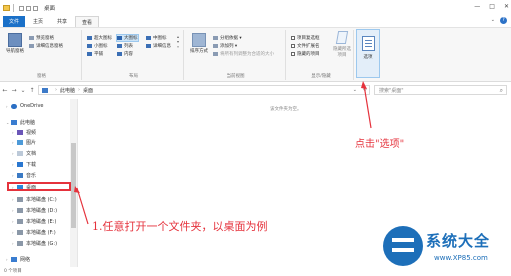 The width and height of the screenshot is (511, 276). I want to click on divider, so click(13, 8).